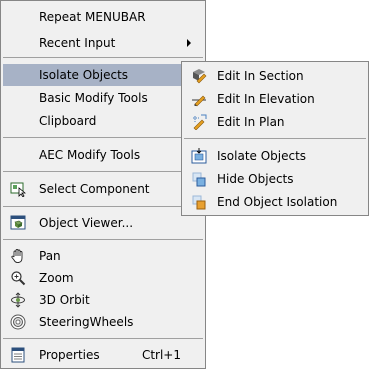 The image size is (370, 371). I want to click on edit-in-elevation-icon, so click(199, 101).